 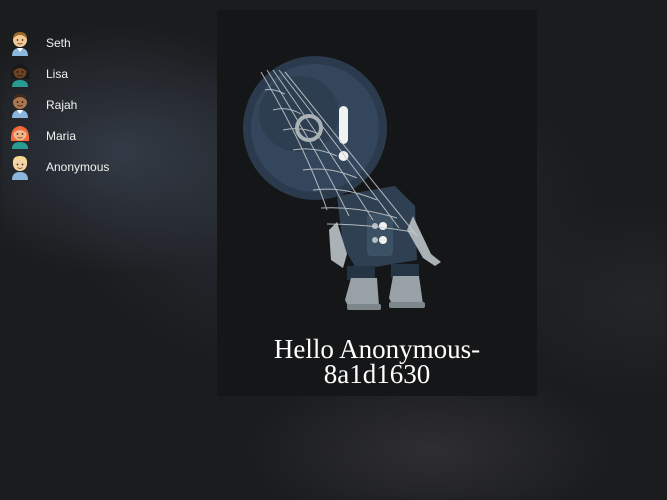 What do you see at coordinates (20, 167) in the screenshot?
I see `person-emoji-icon` at bounding box center [20, 167].